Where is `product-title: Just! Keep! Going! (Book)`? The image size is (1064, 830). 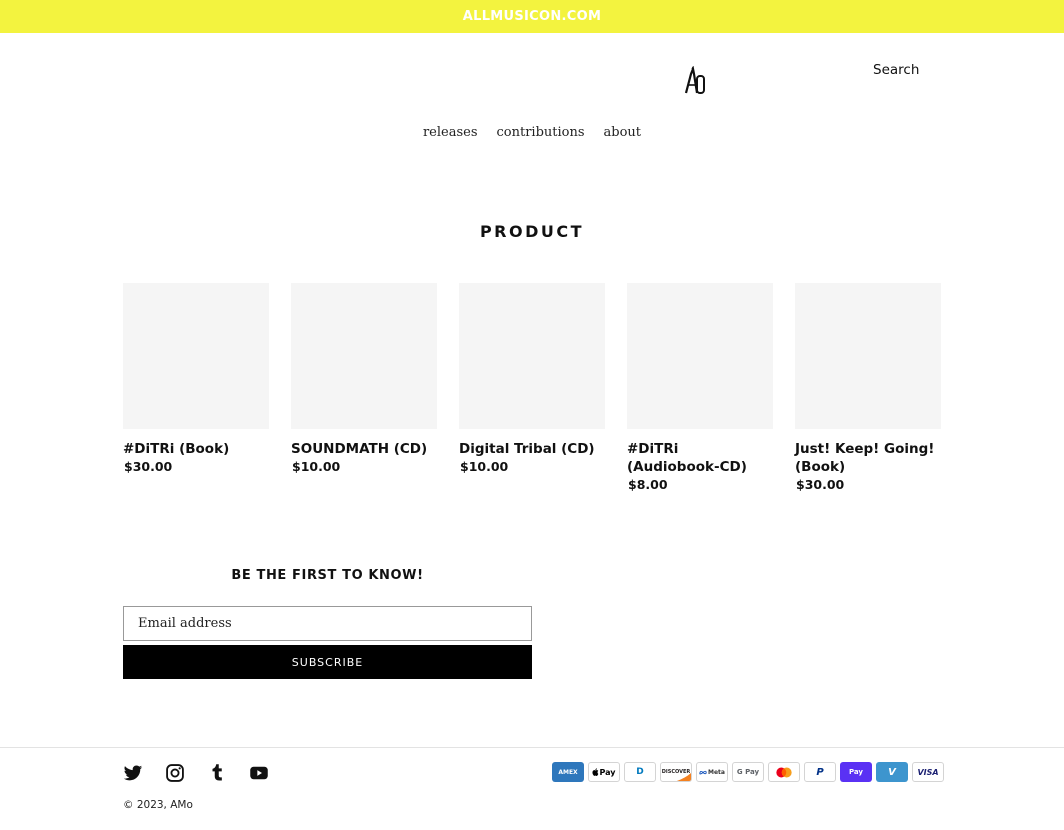
product-title: Just! Keep! Going! (Book) is located at coordinates (868, 458).